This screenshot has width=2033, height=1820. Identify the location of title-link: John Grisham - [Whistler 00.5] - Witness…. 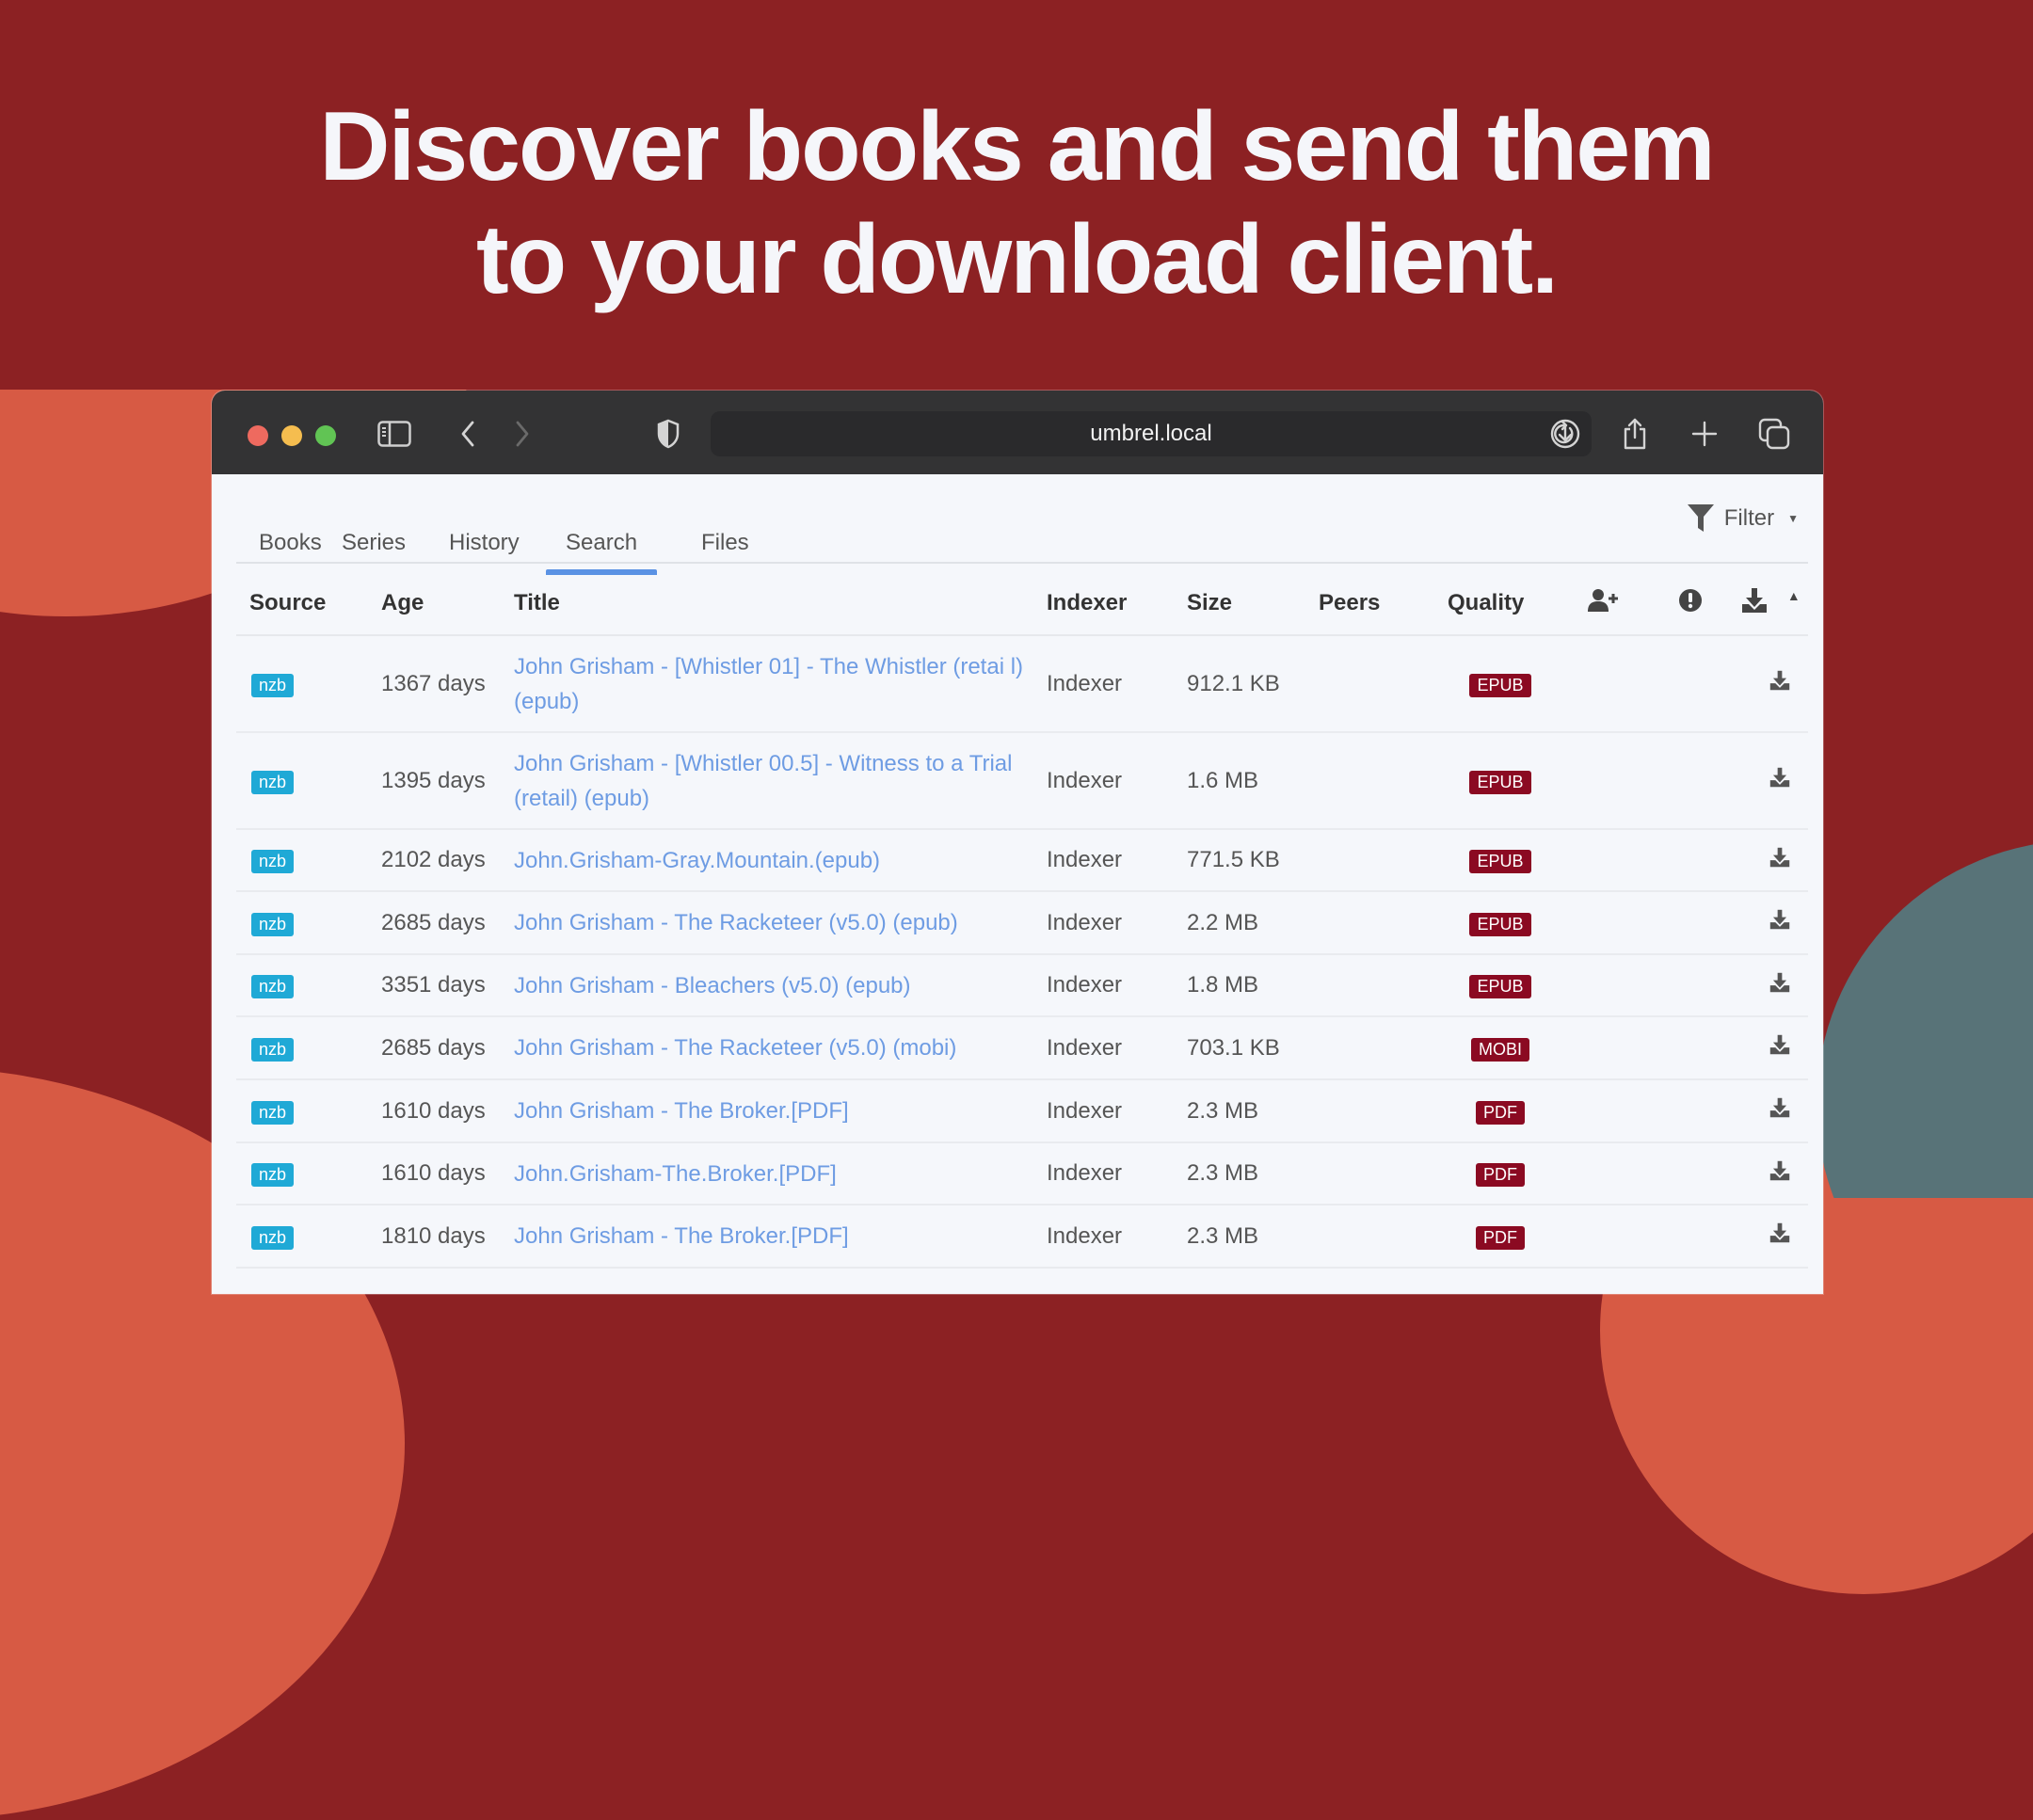
(774, 781).